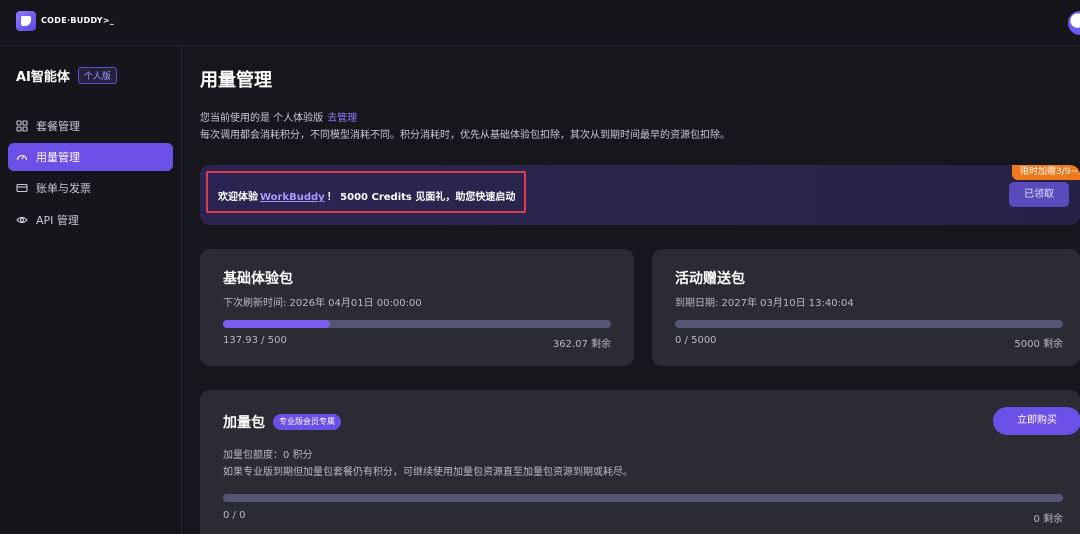  I want to click on sidebar-item-label: API 管理, so click(57, 220).